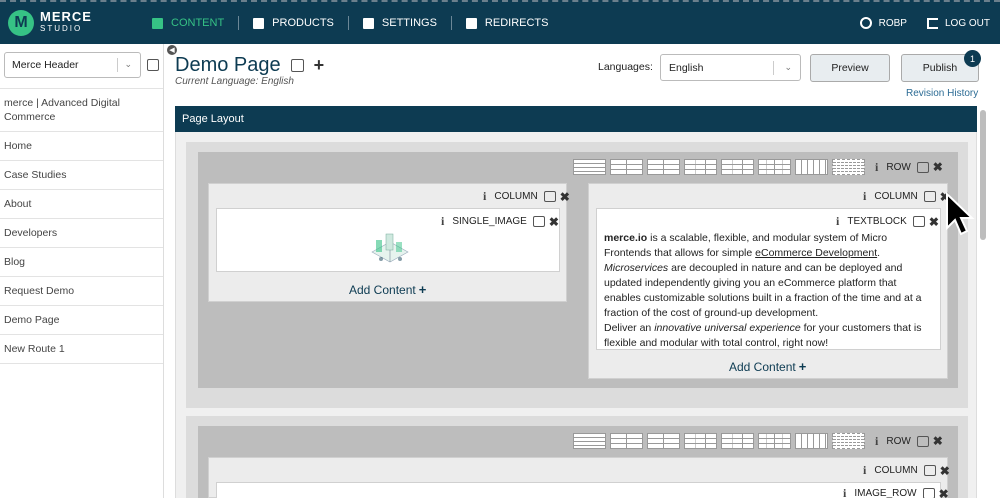 This screenshot has width=1000, height=498. Describe the element at coordinates (81, 145) in the screenshot. I see `sidebar-item-home: Home` at that location.